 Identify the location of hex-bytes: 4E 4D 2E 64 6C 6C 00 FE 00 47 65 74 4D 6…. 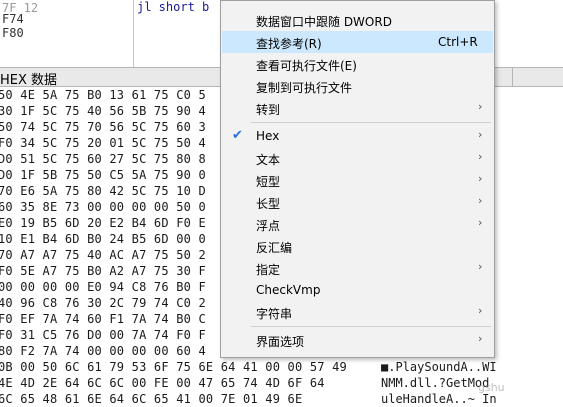
(162, 383).